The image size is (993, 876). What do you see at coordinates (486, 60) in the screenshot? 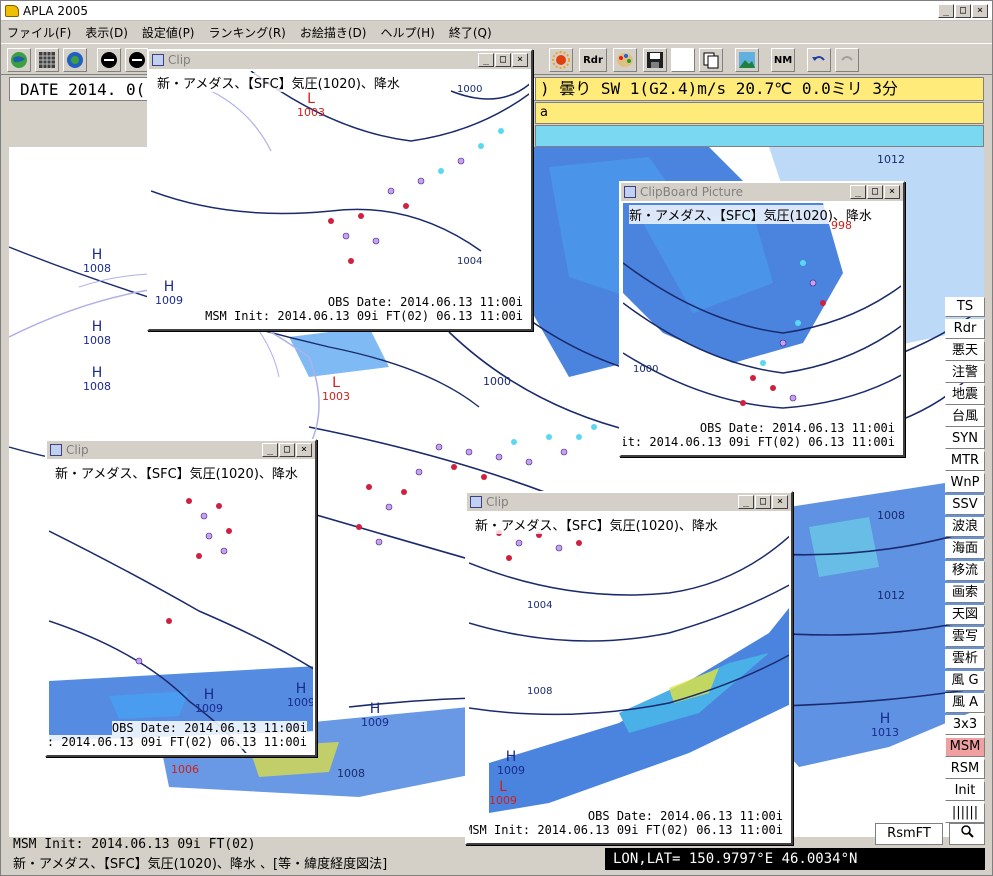
I see `clip1-minimize-button: _` at bounding box center [486, 60].